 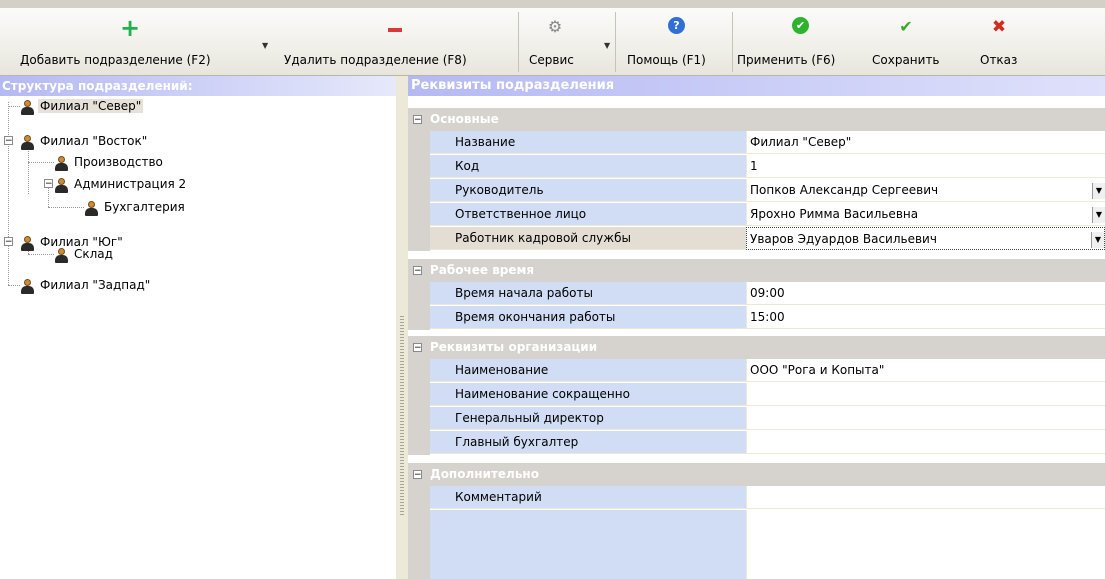 What do you see at coordinates (925, 214) in the screenshot?
I see `responsible-person-select: Ярохно Римма Васильевна ▼` at bounding box center [925, 214].